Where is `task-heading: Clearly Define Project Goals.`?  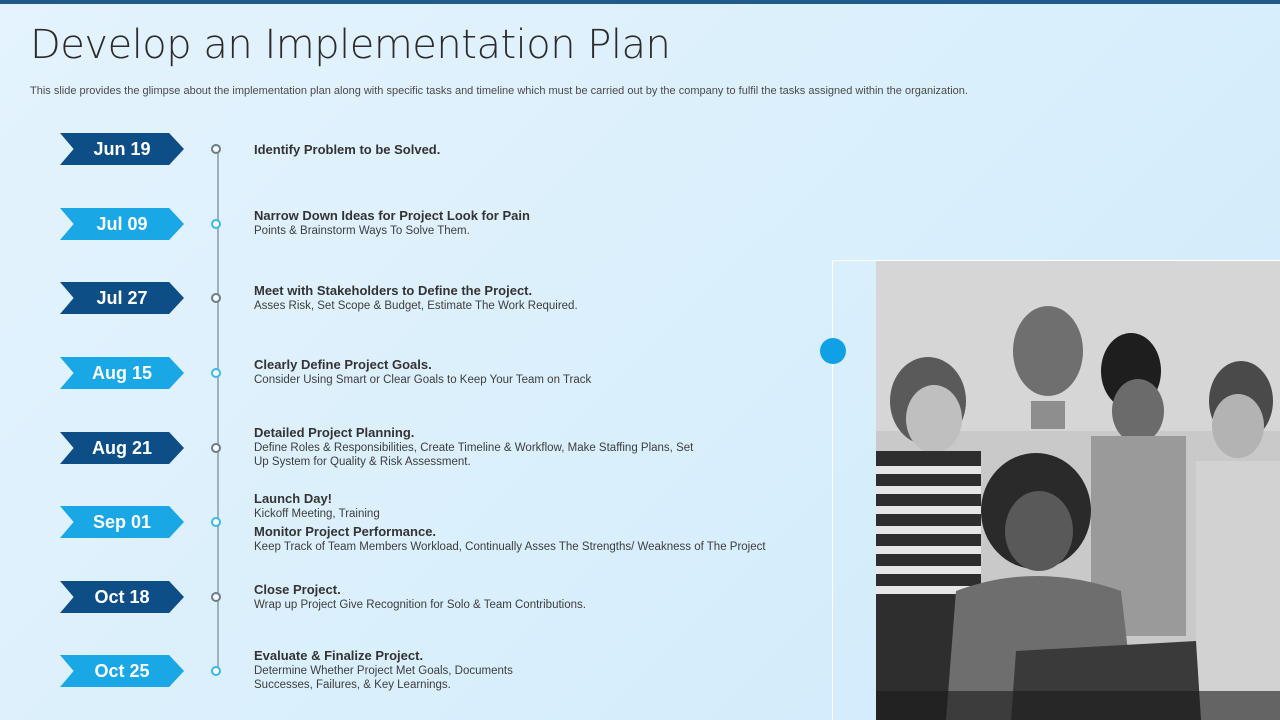 task-heading: Clearly Define Project Goals. is located at coordinates (343, 364).